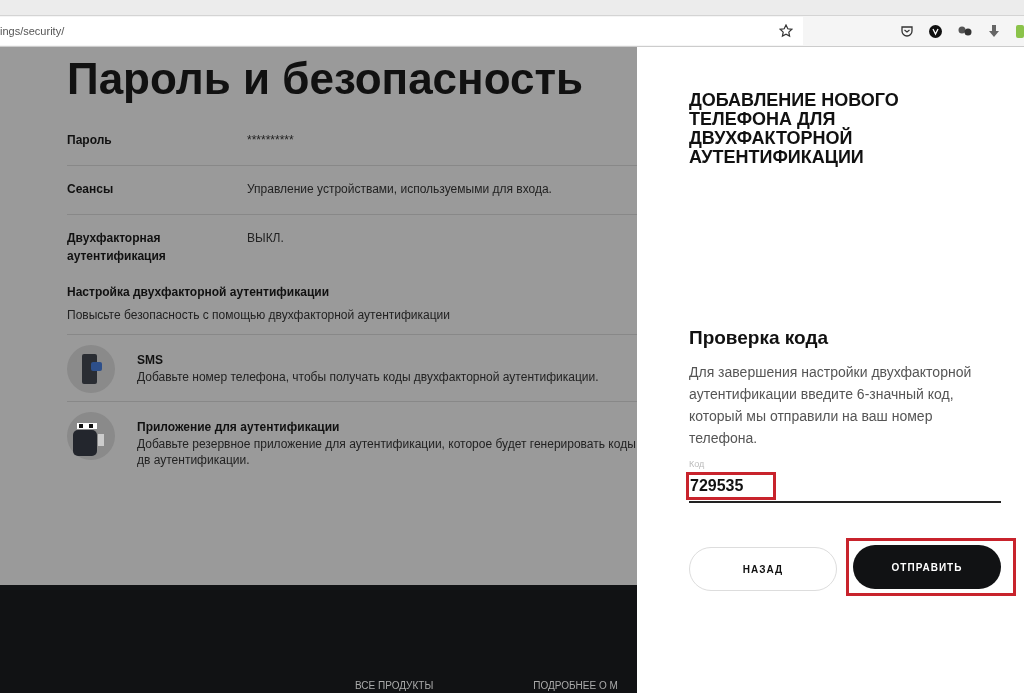 This screenshot has height=693, width=1024. I want to click on phone-message-icon, so click(91, 369).